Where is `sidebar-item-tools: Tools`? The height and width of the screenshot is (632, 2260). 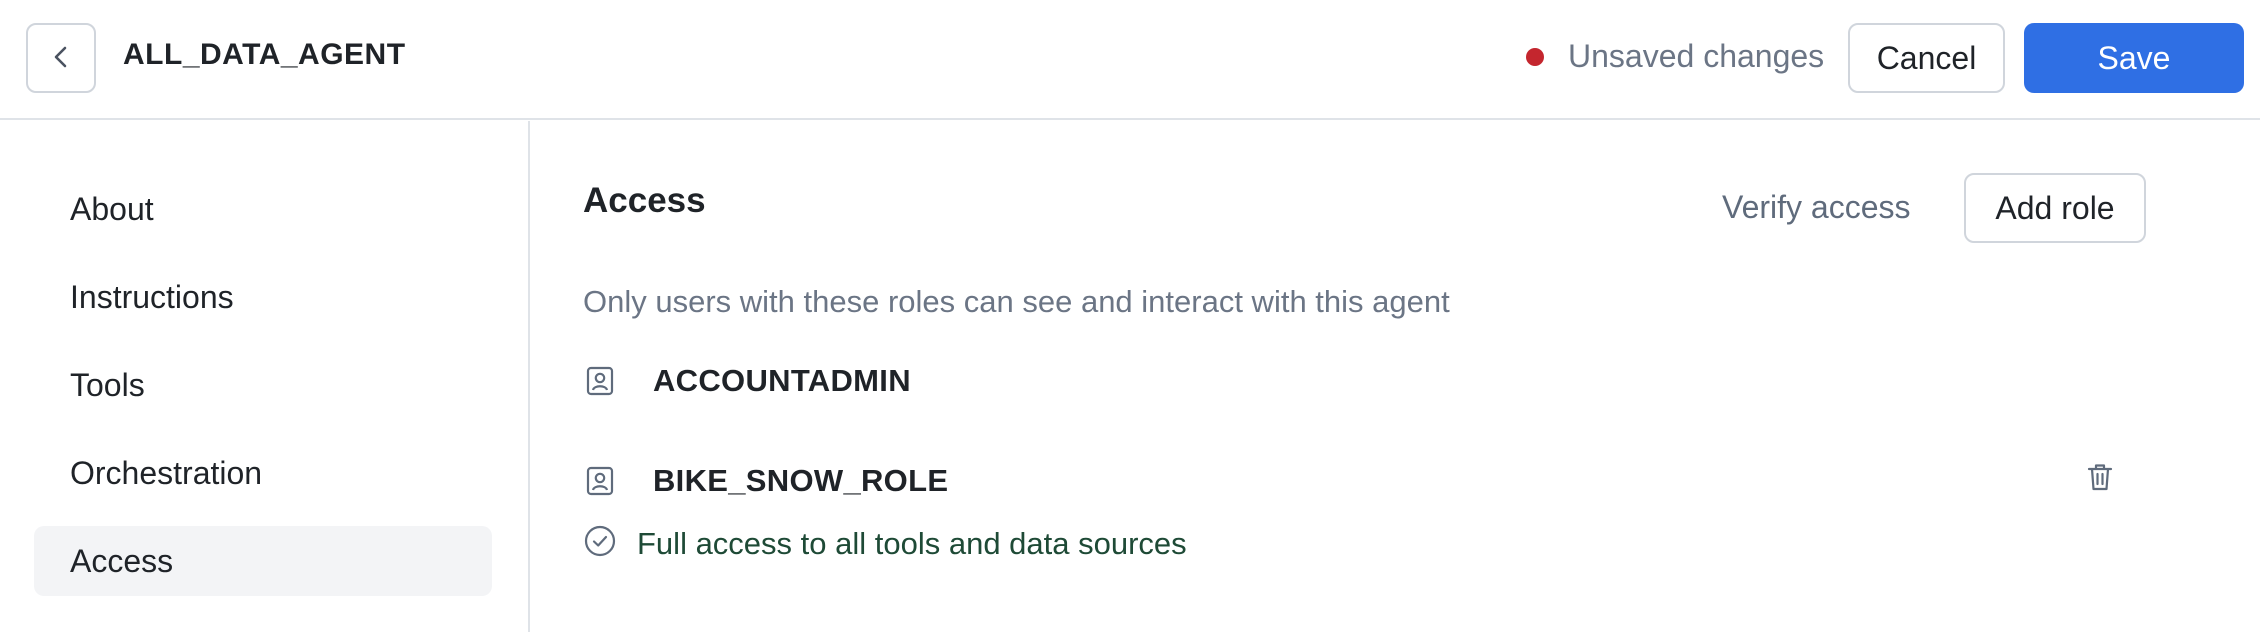
sidebar-item-tools: Tools is located at coordinates (263, 385).